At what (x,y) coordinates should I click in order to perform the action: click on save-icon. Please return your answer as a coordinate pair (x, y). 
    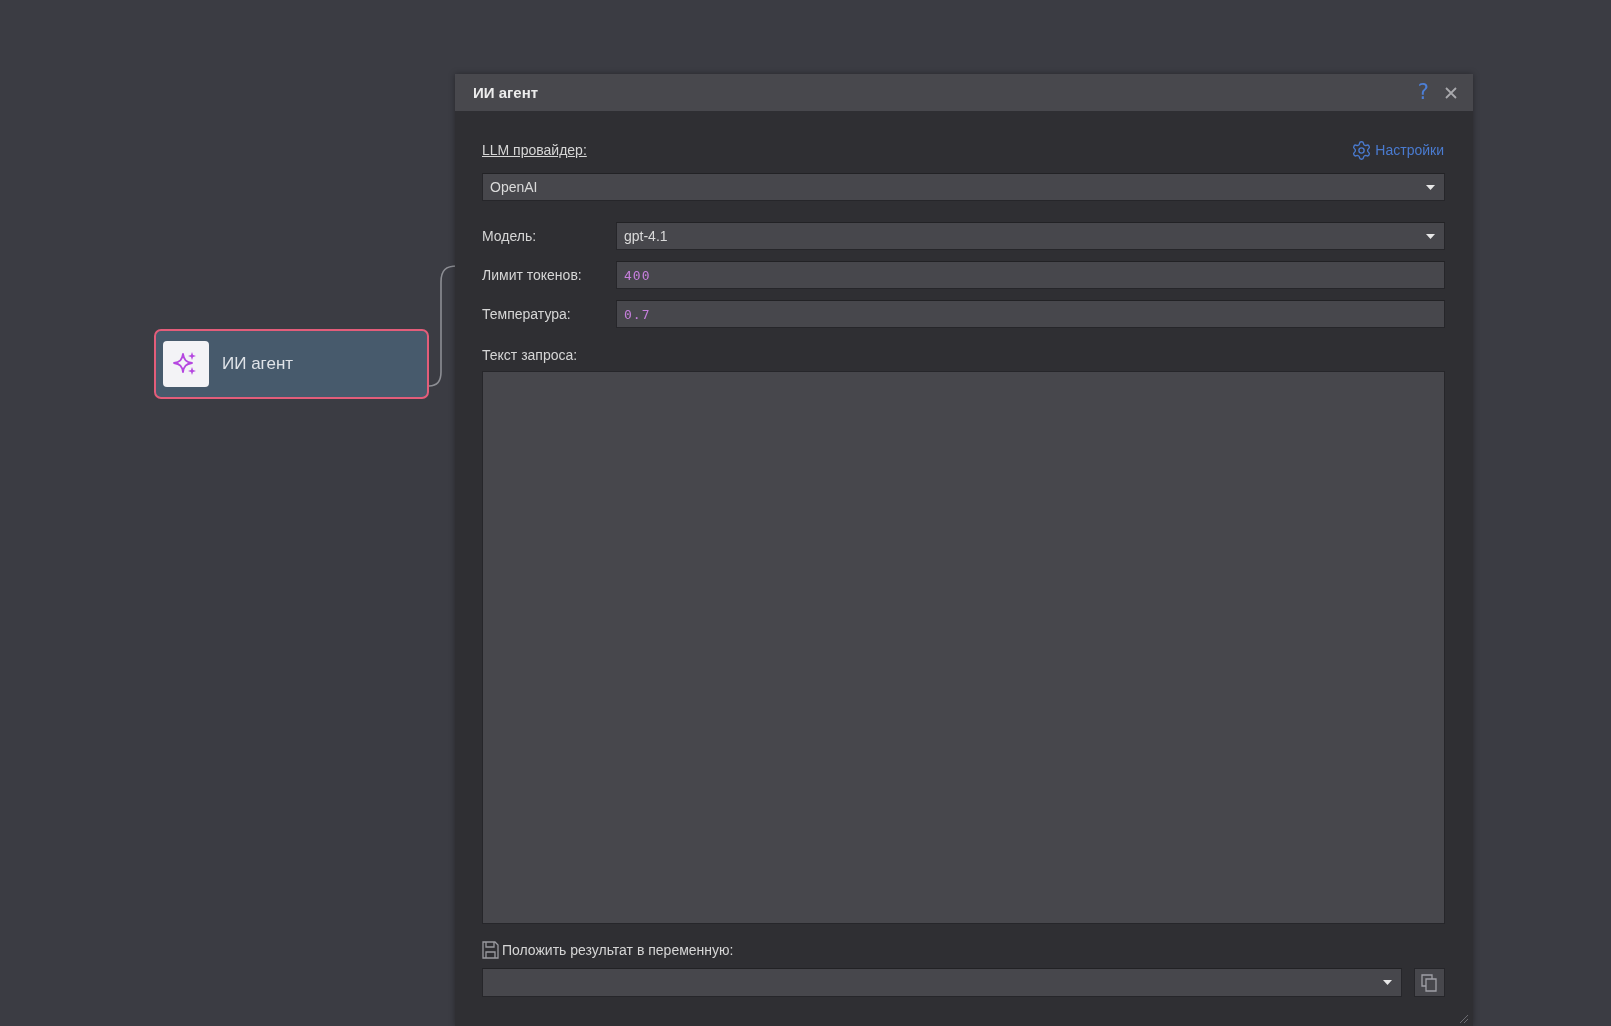
    Looking at the image, I should click on (490, 950).